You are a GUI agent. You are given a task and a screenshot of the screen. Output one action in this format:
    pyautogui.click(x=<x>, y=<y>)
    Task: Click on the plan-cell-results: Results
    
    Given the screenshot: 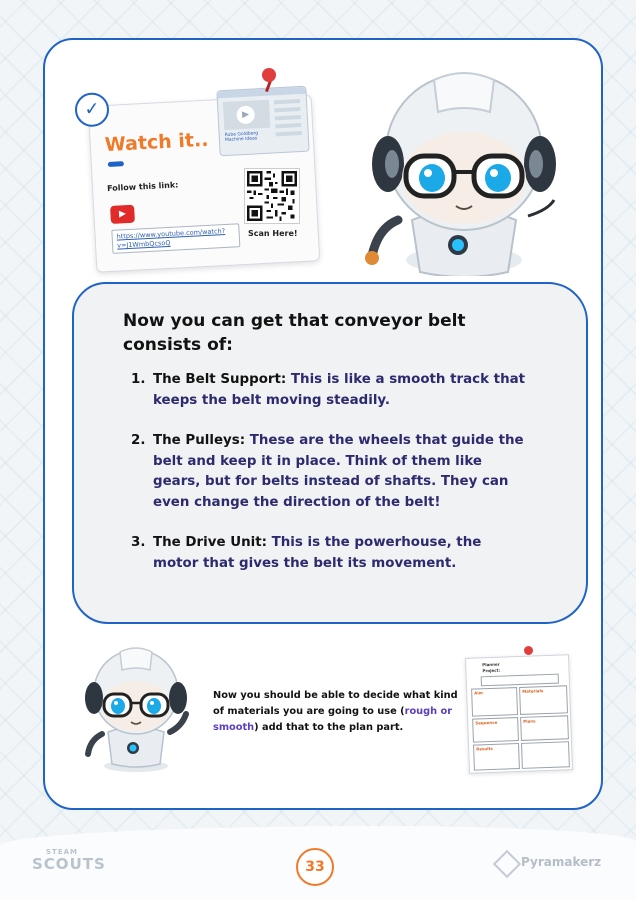 What is the action you would take?
    pyautogui.click(x=496, y=757)
    